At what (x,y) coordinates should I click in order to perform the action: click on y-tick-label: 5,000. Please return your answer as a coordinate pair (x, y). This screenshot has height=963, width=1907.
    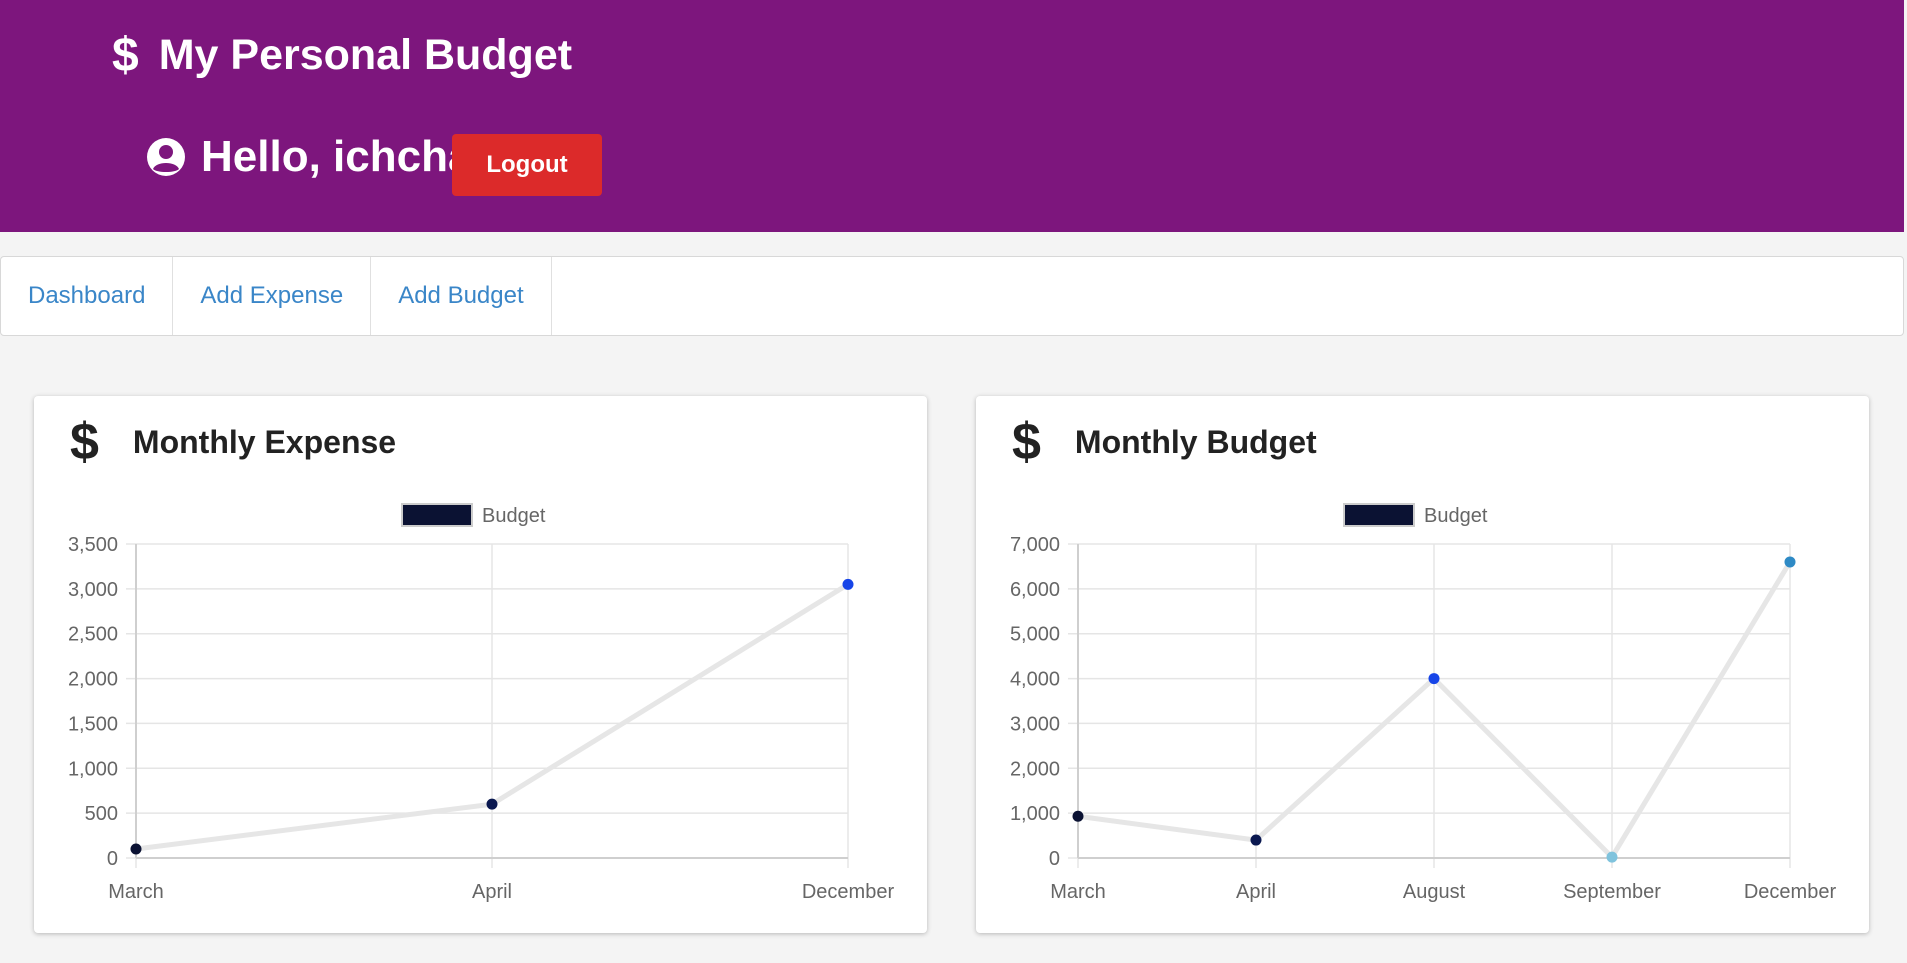
    Looking at the image, I should click on (1035, 635).